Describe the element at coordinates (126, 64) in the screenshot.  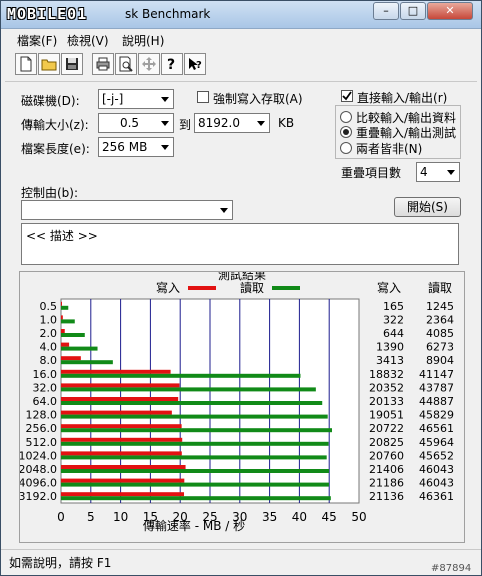
I see `print-preview-button` at that location.